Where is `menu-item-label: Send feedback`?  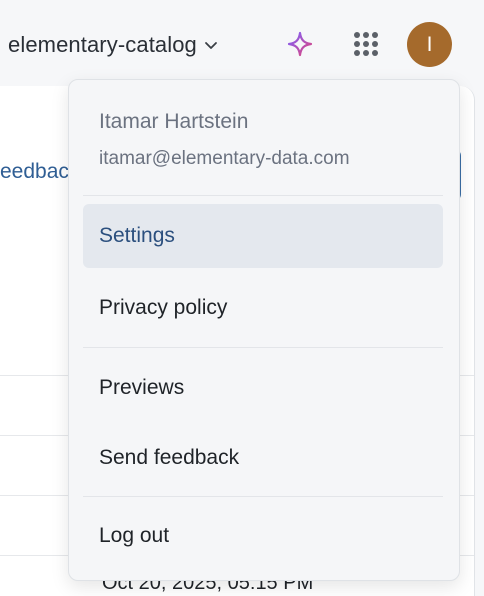
menu-item-label: Send feedback is located at coordinates (169, 457).